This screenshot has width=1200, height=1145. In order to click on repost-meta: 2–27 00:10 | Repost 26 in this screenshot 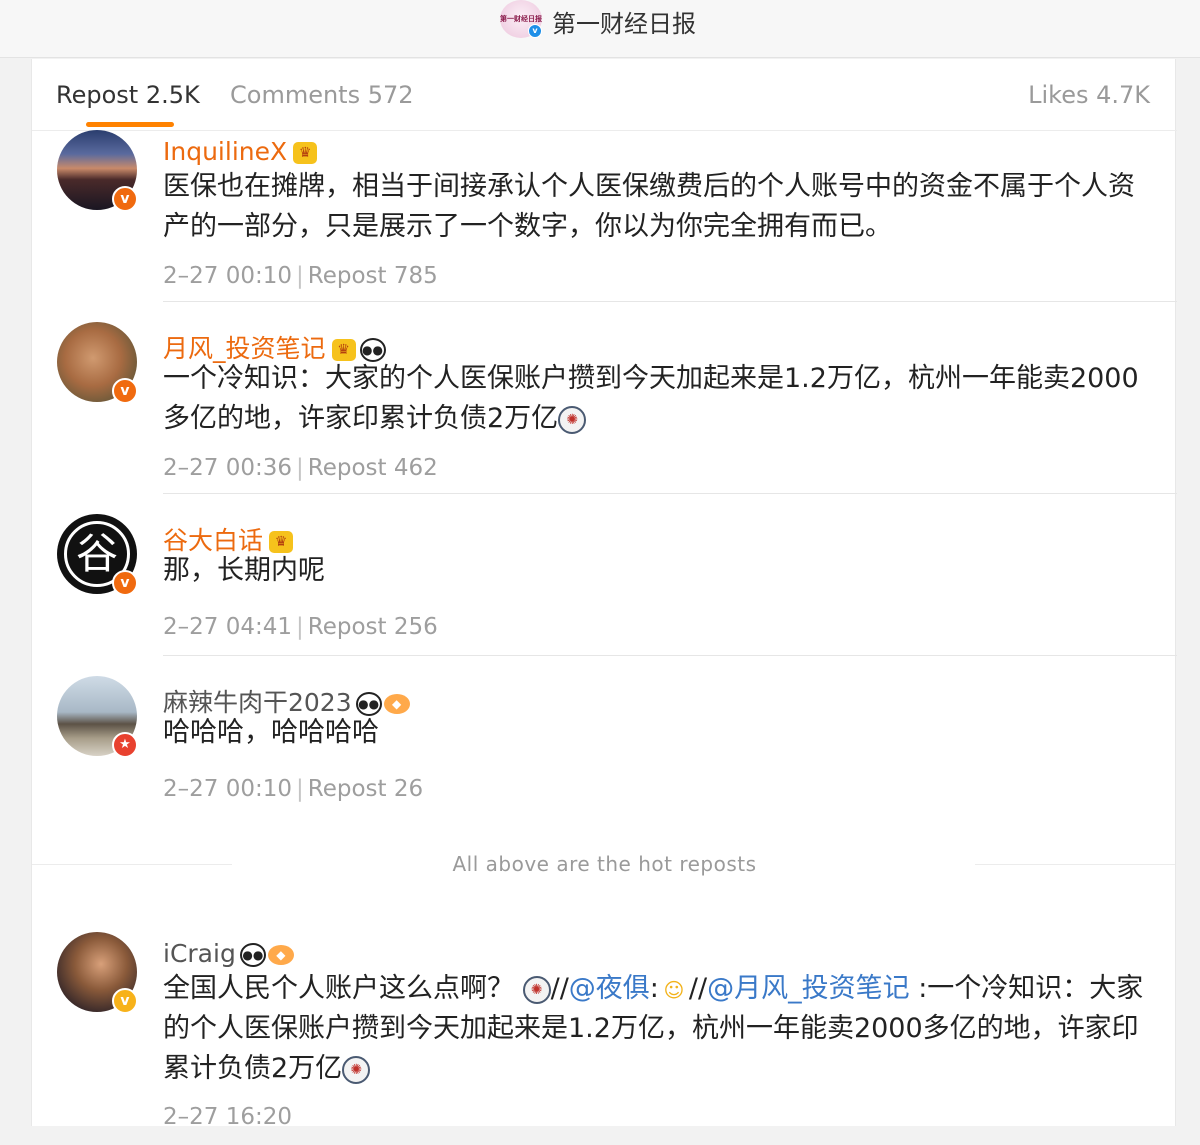, I will do `click(293, 789)`.